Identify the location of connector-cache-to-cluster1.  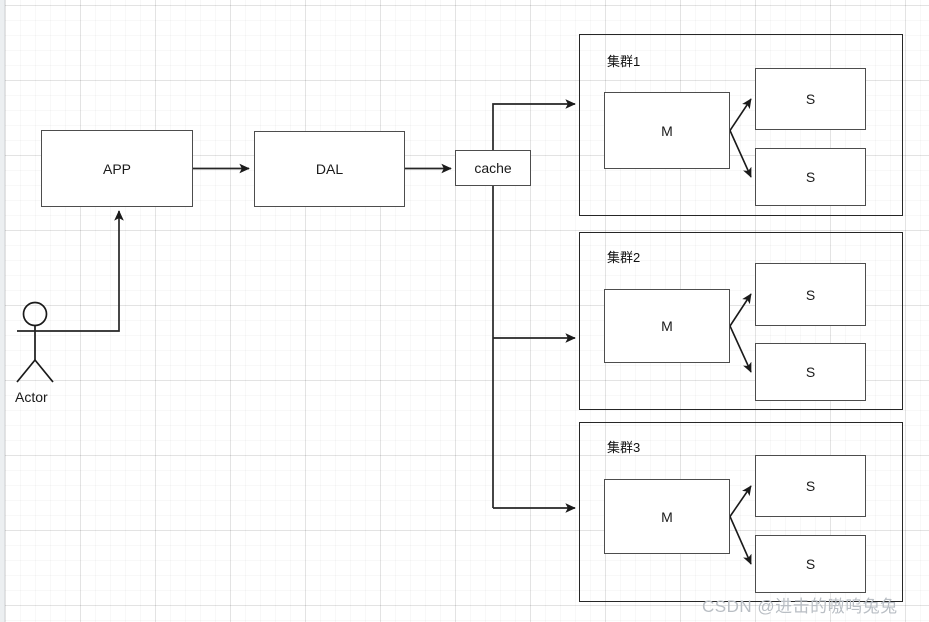
(534, 124).